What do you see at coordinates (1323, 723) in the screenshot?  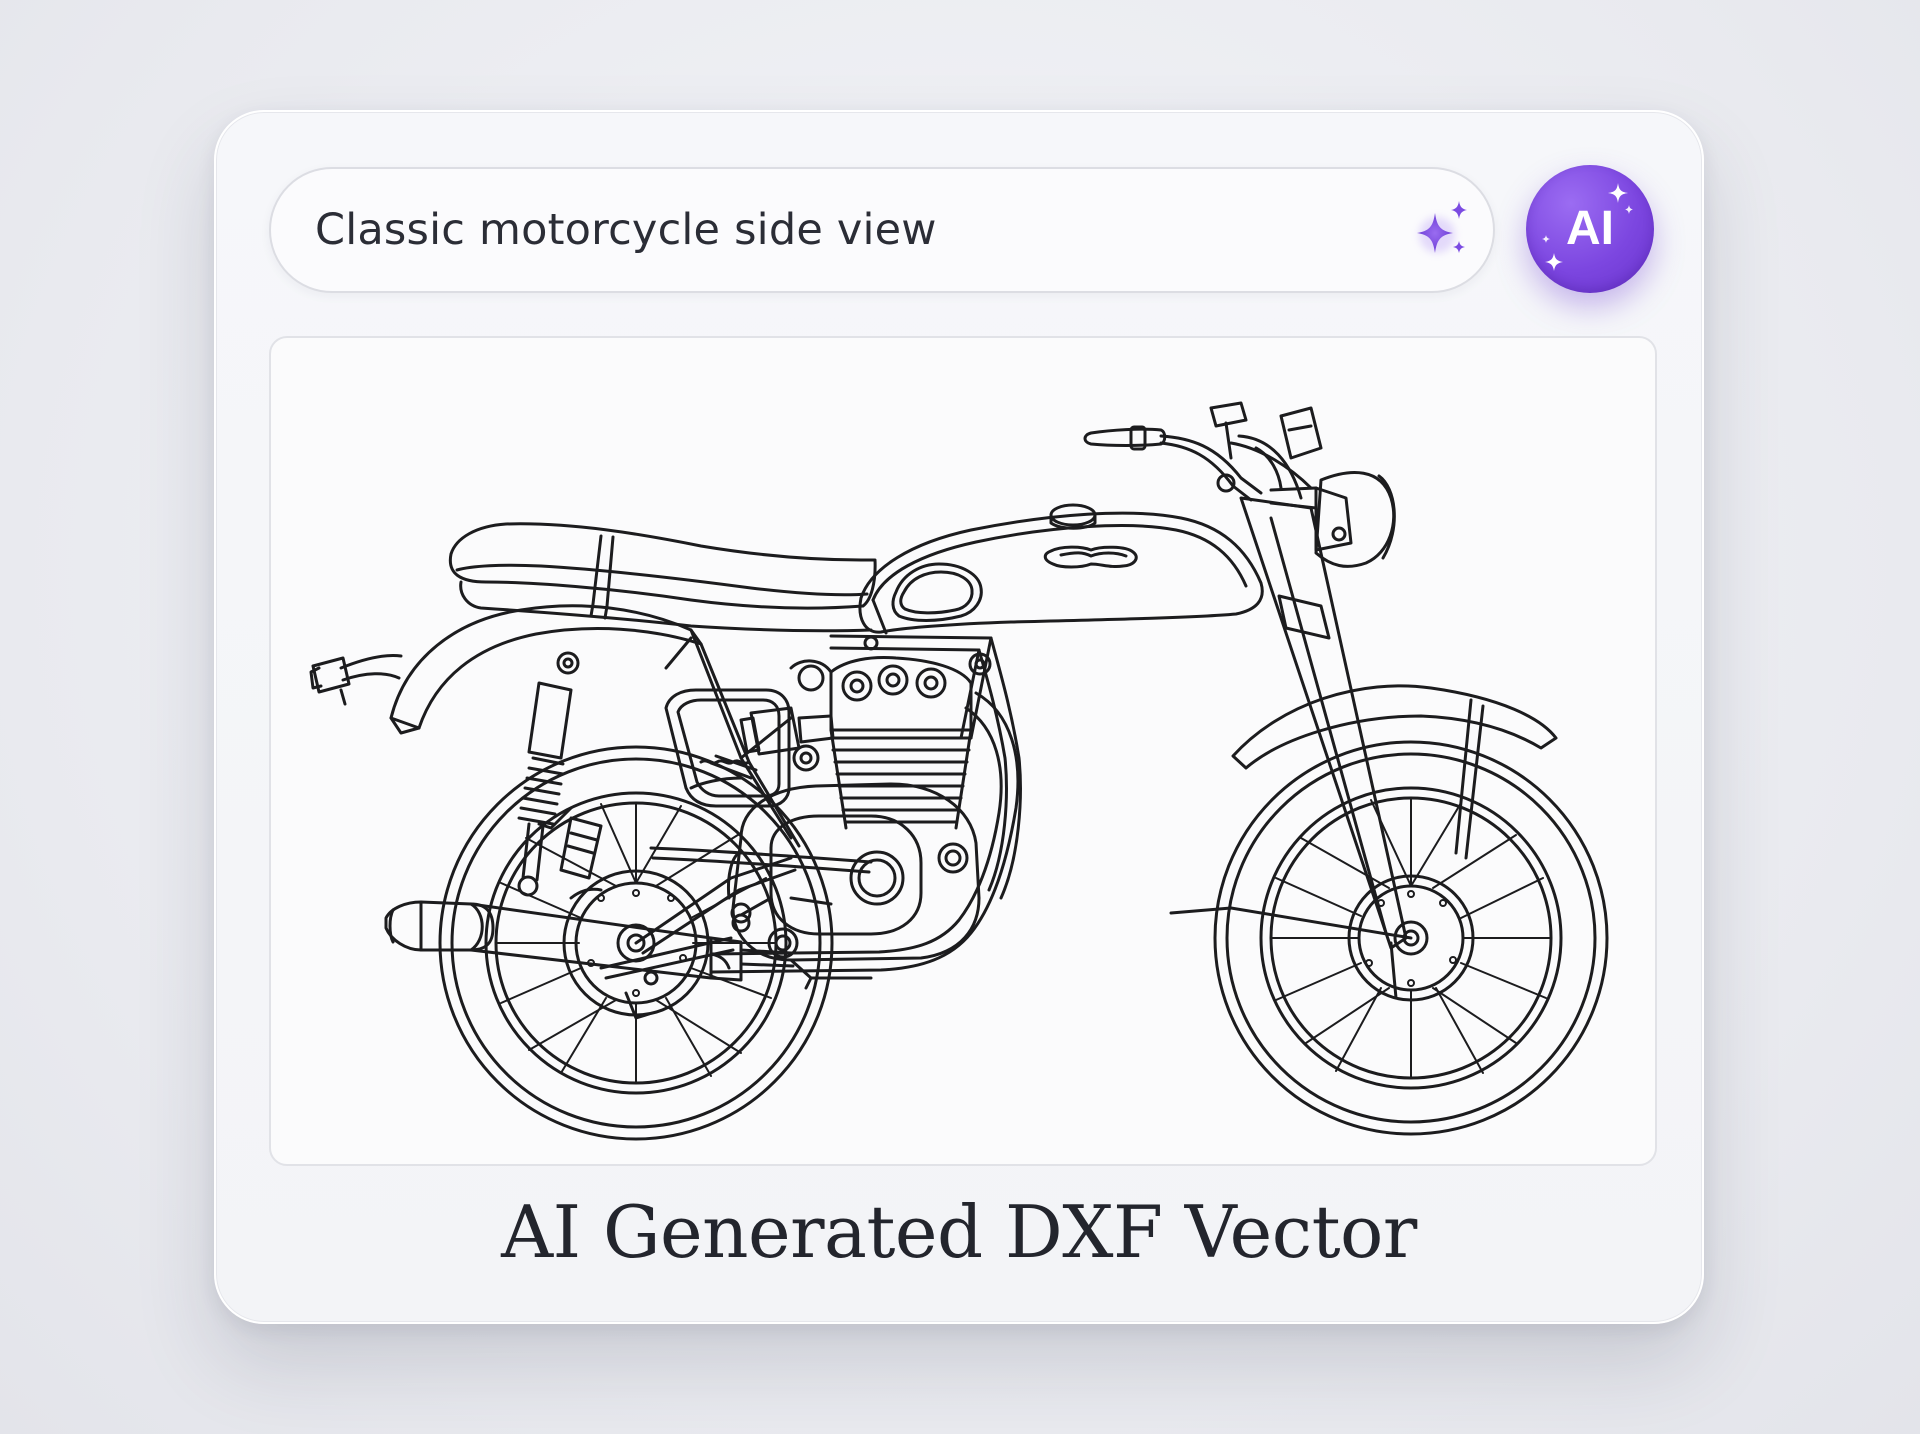 I see `front-fork` at bounding box center [1323, 723].